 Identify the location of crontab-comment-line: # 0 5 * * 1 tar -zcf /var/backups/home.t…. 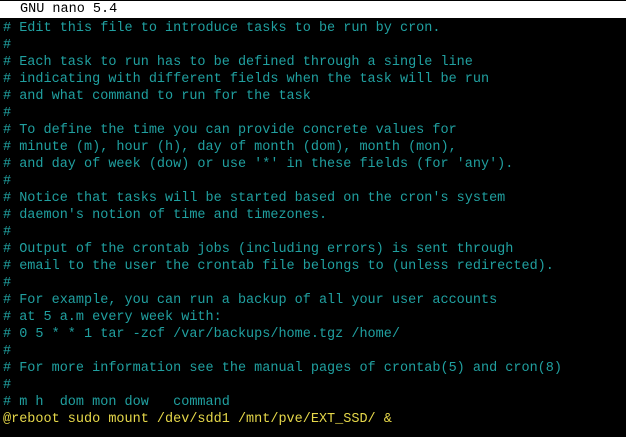
(314, 334).